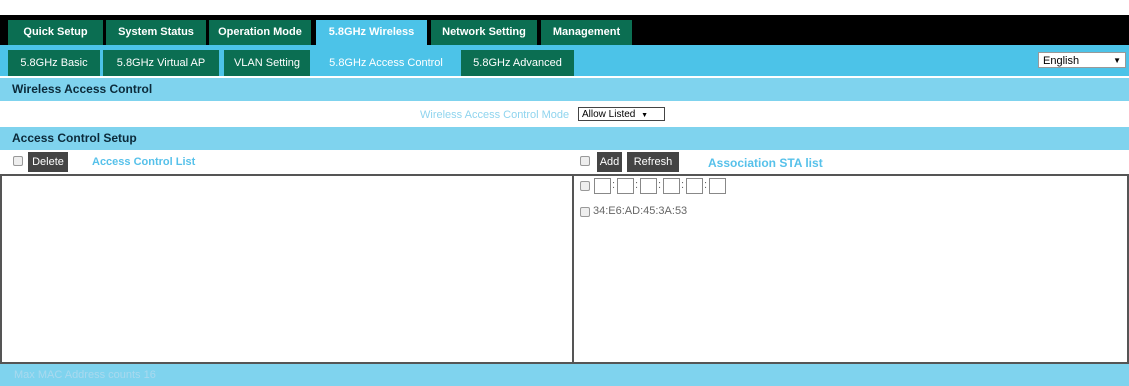 The height and width of the screenshot is (386, 1129). I want to click on acl-header: Delete Access Control List, so click(286, 162).